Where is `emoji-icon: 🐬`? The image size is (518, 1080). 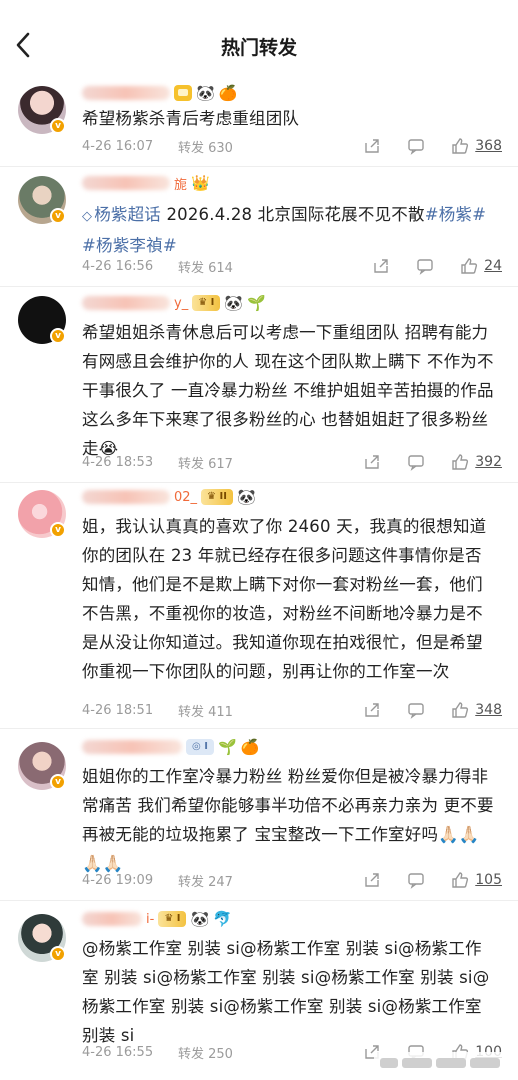
emoji-icon: 🐬 is located at coordinates (222, 919).